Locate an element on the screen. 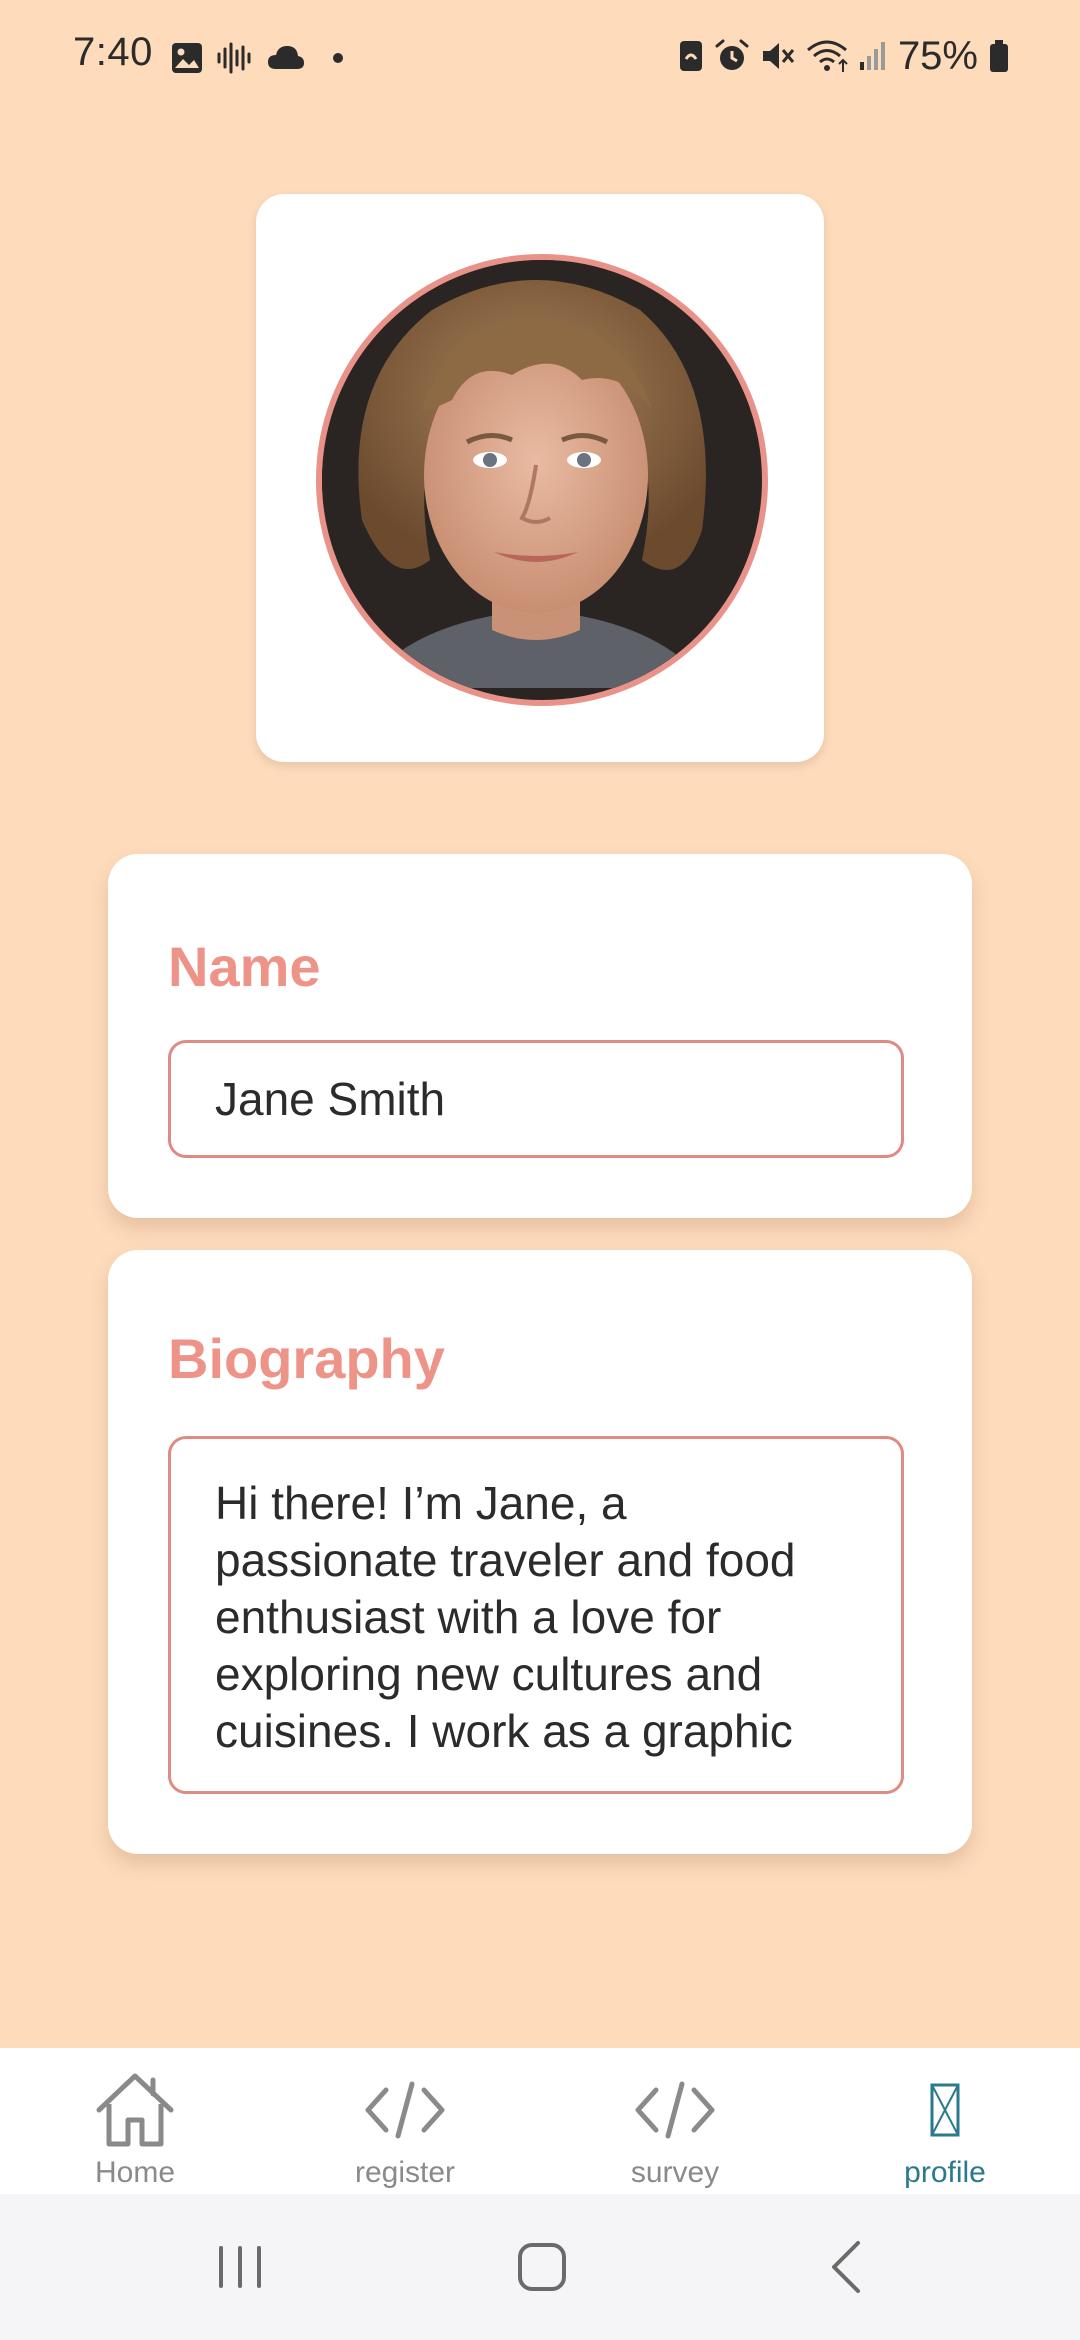  dot-icon is located at coordinates (338, 58).